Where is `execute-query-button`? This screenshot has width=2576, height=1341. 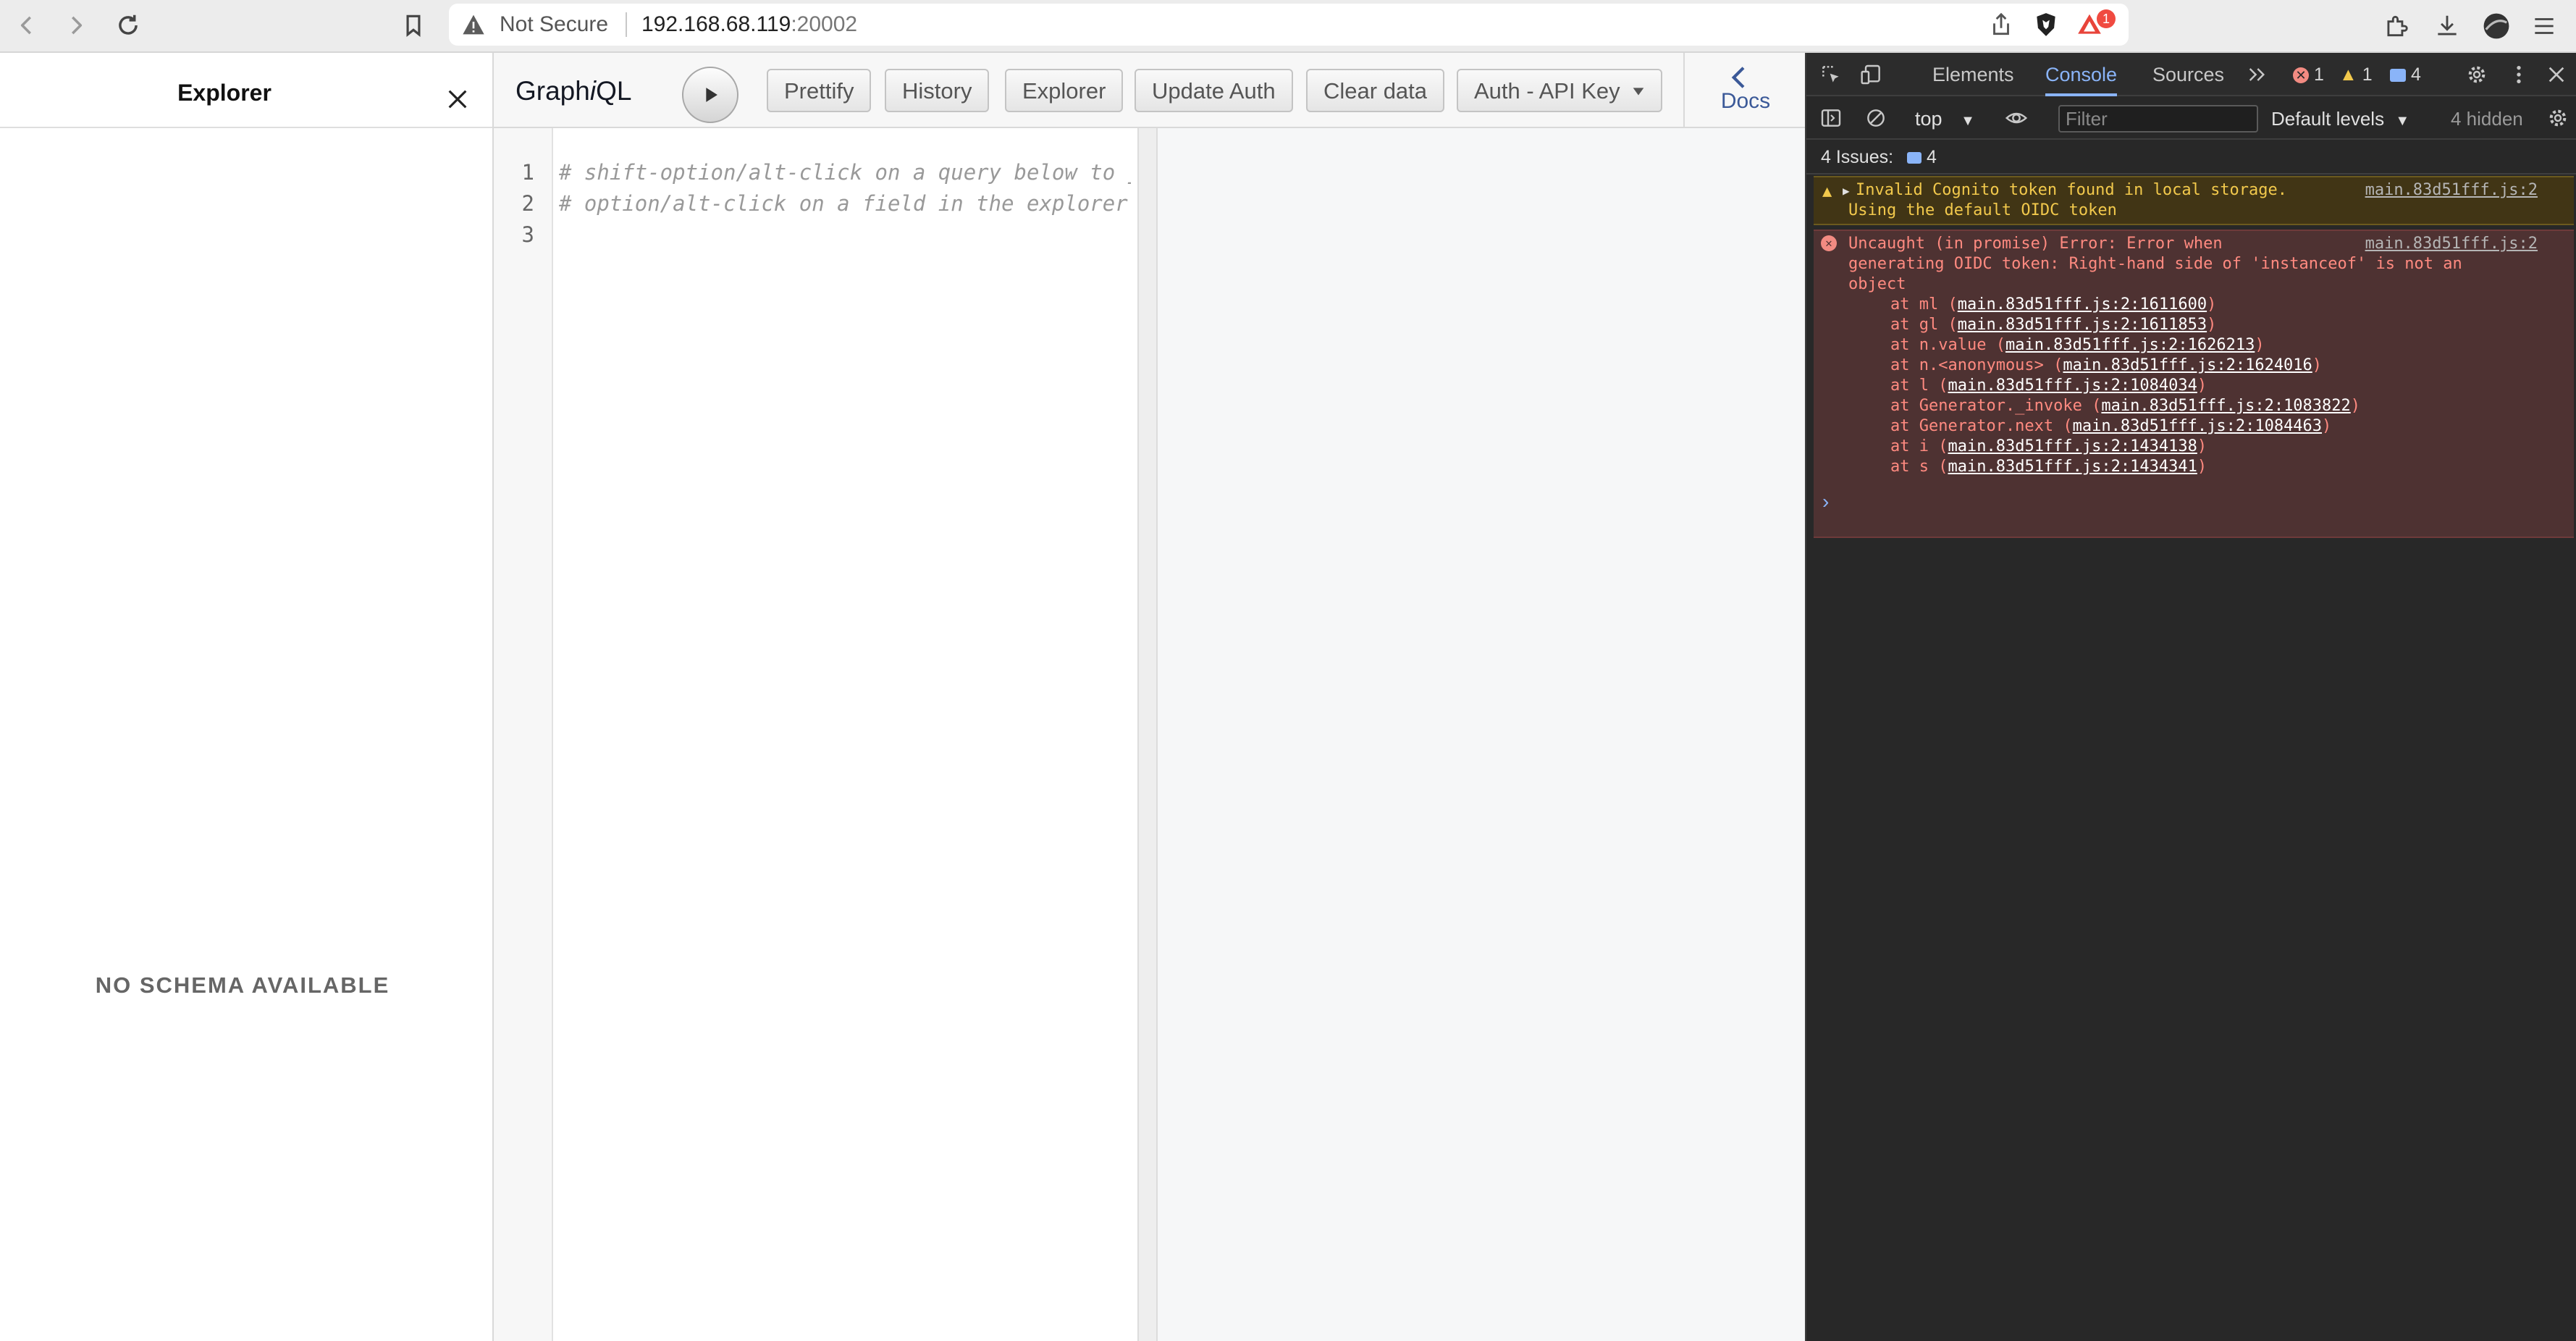
execute-query-button is located at coordinates (710, 95).